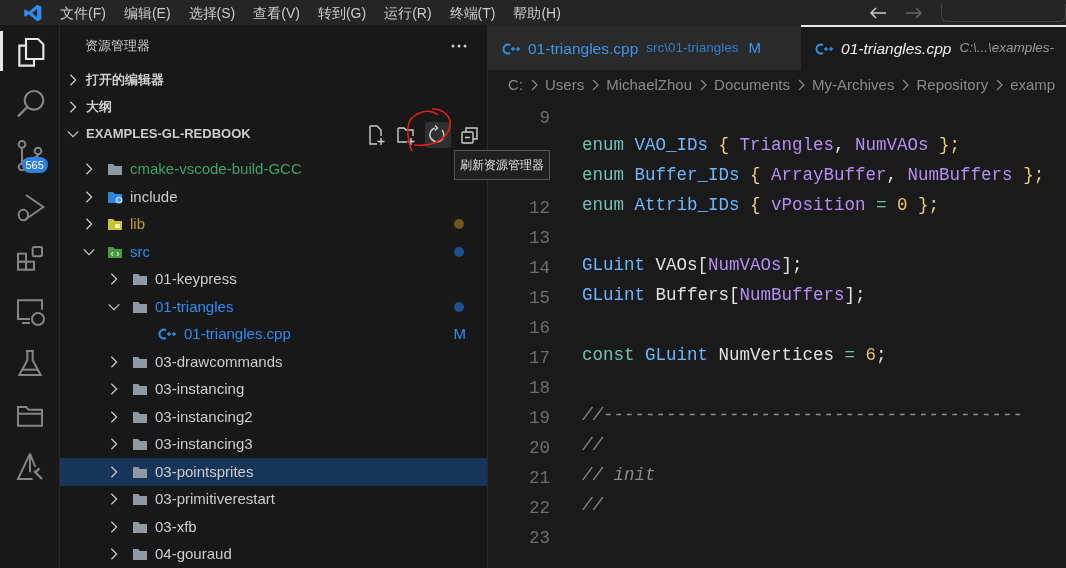  What do you see at coordinates (539, 206) in the screenshot?
I see `line-number: 12` at bounding box center [539, 206].